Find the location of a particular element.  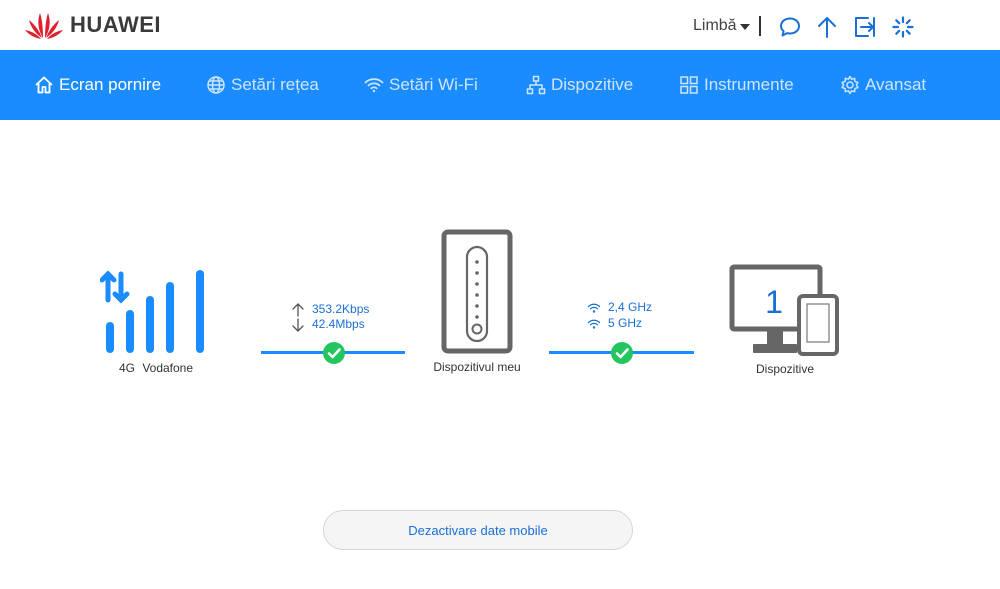

home-icon is located at coordinates (44, 85).